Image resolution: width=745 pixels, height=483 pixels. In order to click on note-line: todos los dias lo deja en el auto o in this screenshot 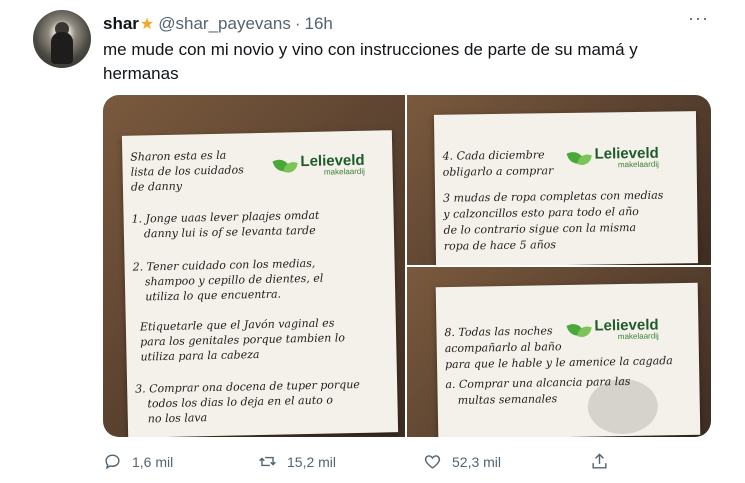, I will do `click(240, 402)`.